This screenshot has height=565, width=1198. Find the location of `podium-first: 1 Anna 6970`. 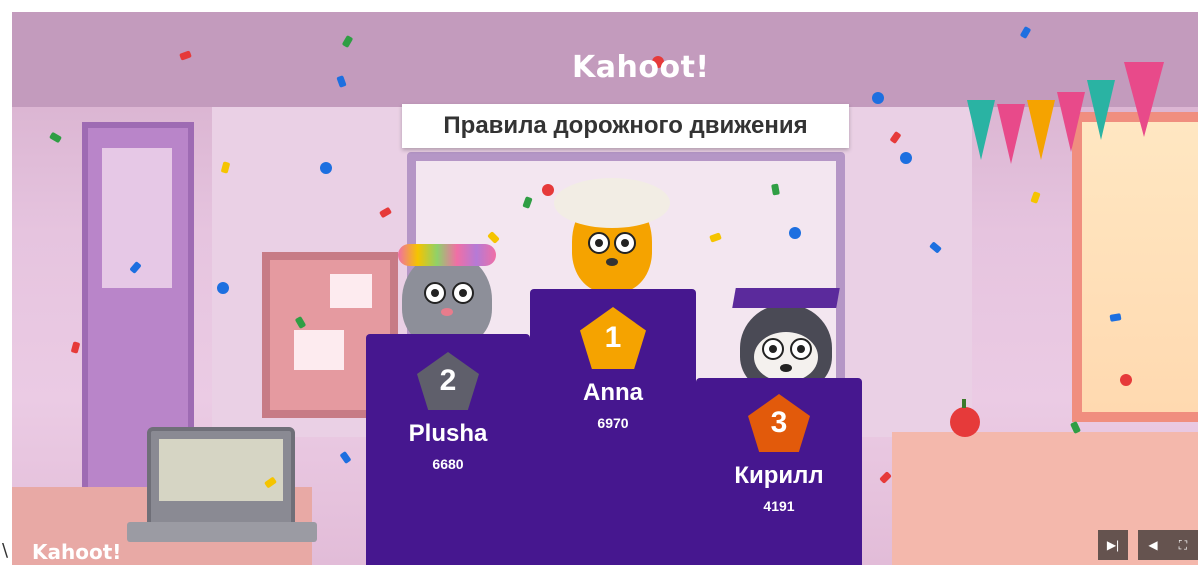

podium-first: 1 Anna 6970 is located at coordinates (613, 427).